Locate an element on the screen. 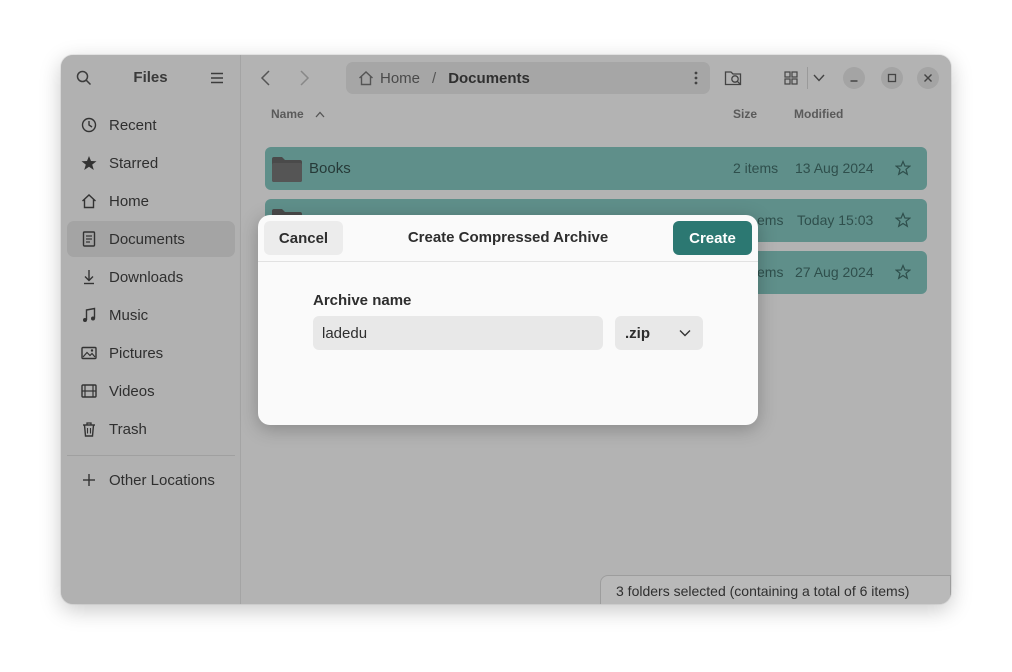 Image resolution: width=1012 pixels, height=672 pixels. download-icon is located at coordinates (89, 277).